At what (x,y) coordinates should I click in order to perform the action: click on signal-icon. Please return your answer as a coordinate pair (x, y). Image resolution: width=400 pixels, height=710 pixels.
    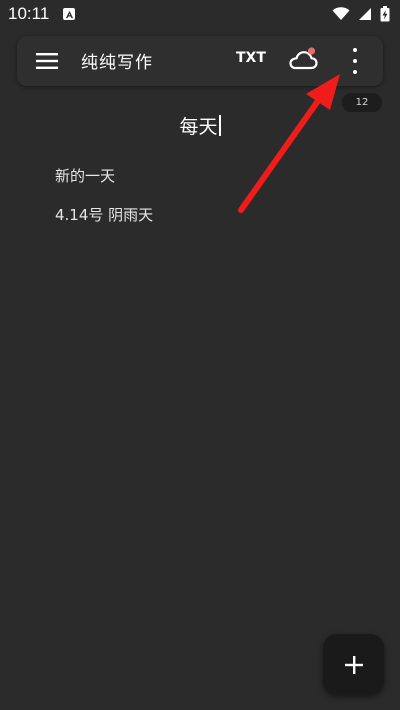
    Looking at the image, I should click on (365, 14).